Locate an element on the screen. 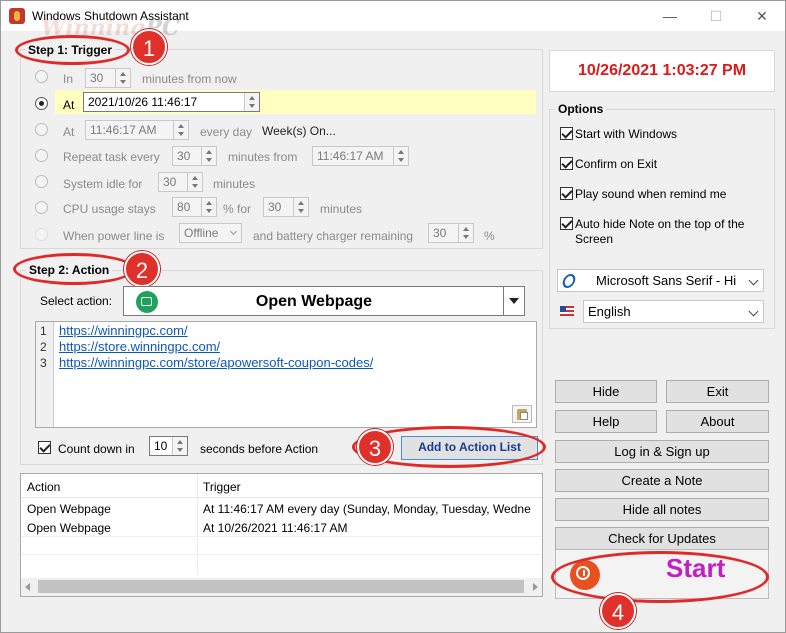 This screenshot has height=633, width=786. radio-at is located at coordinates (41, 103).